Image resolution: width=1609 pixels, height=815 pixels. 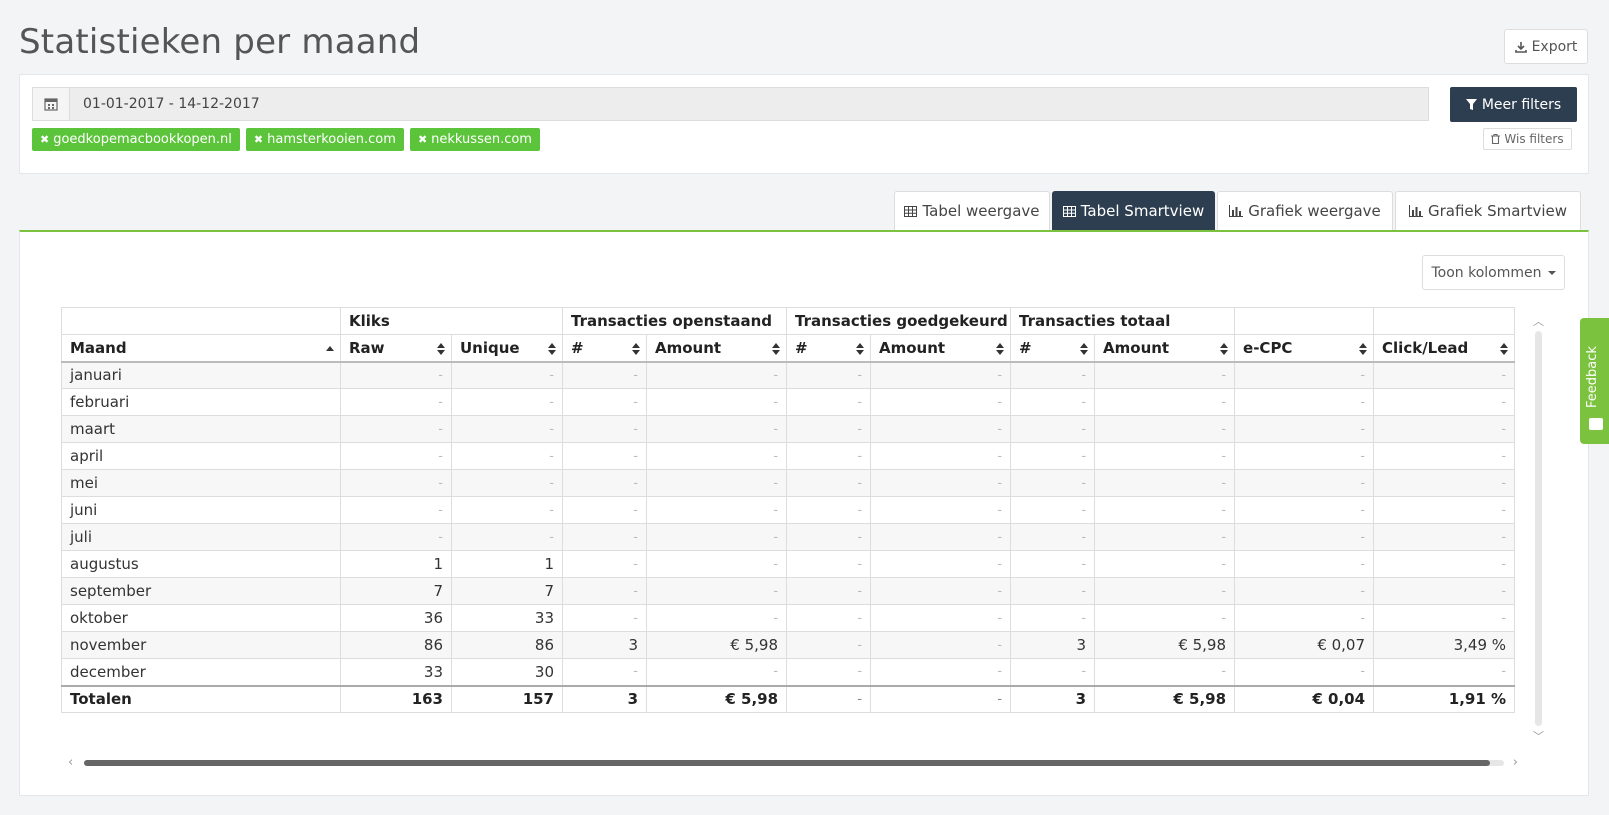 What do you see at coordinates (507, 564) in the screenshot?
I see `table-cell: 1` at bounding box center [507, 564].